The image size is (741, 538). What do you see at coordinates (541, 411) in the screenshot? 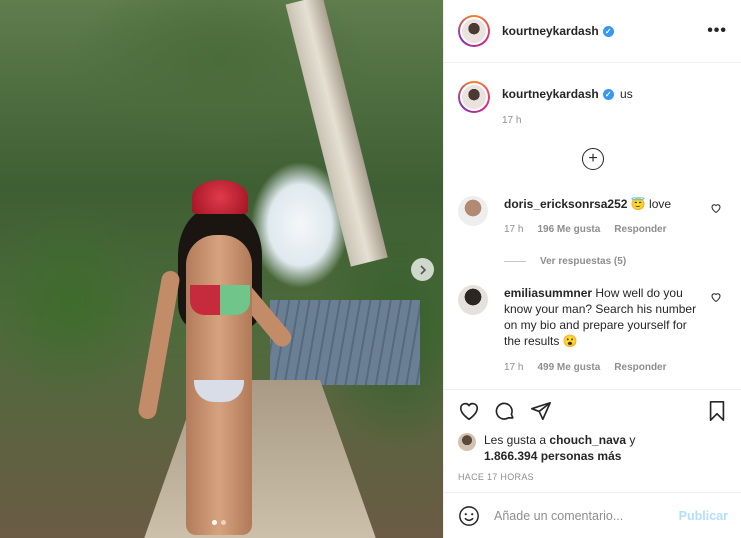
I see `share-icon` at bounding box center [541, 411].